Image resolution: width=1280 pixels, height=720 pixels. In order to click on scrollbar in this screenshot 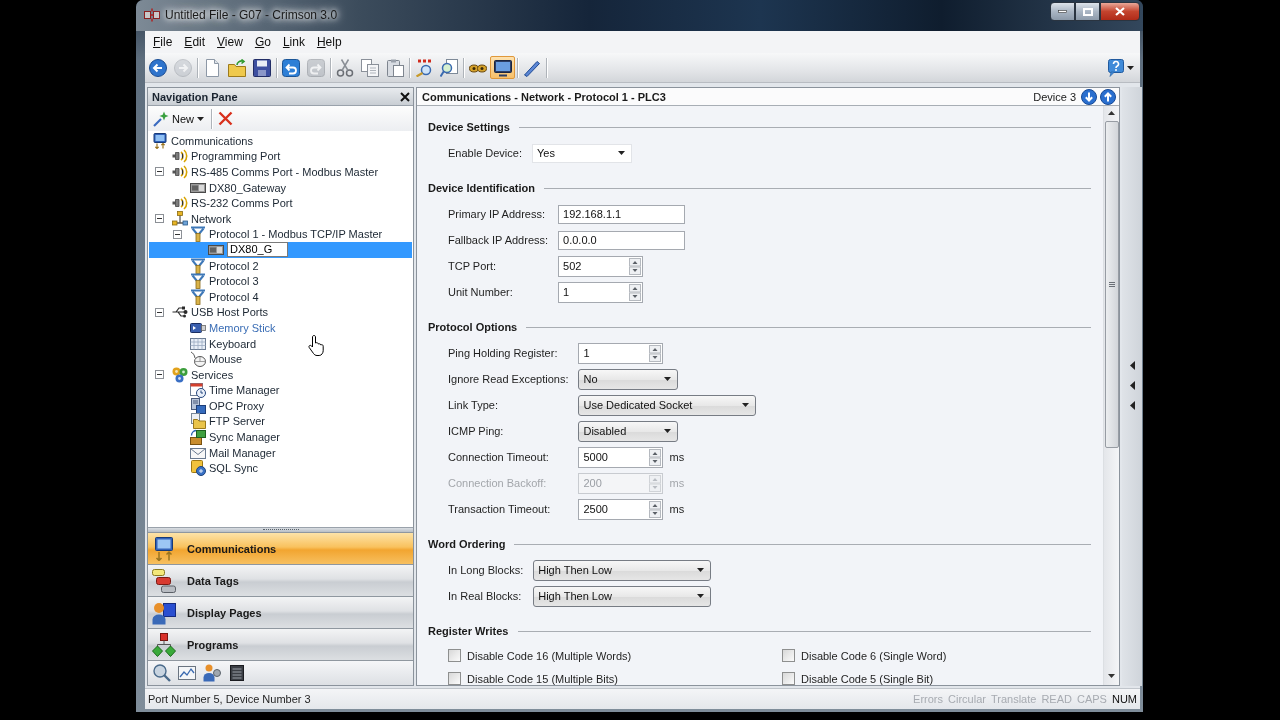, I will do `click(1111, 395)`.